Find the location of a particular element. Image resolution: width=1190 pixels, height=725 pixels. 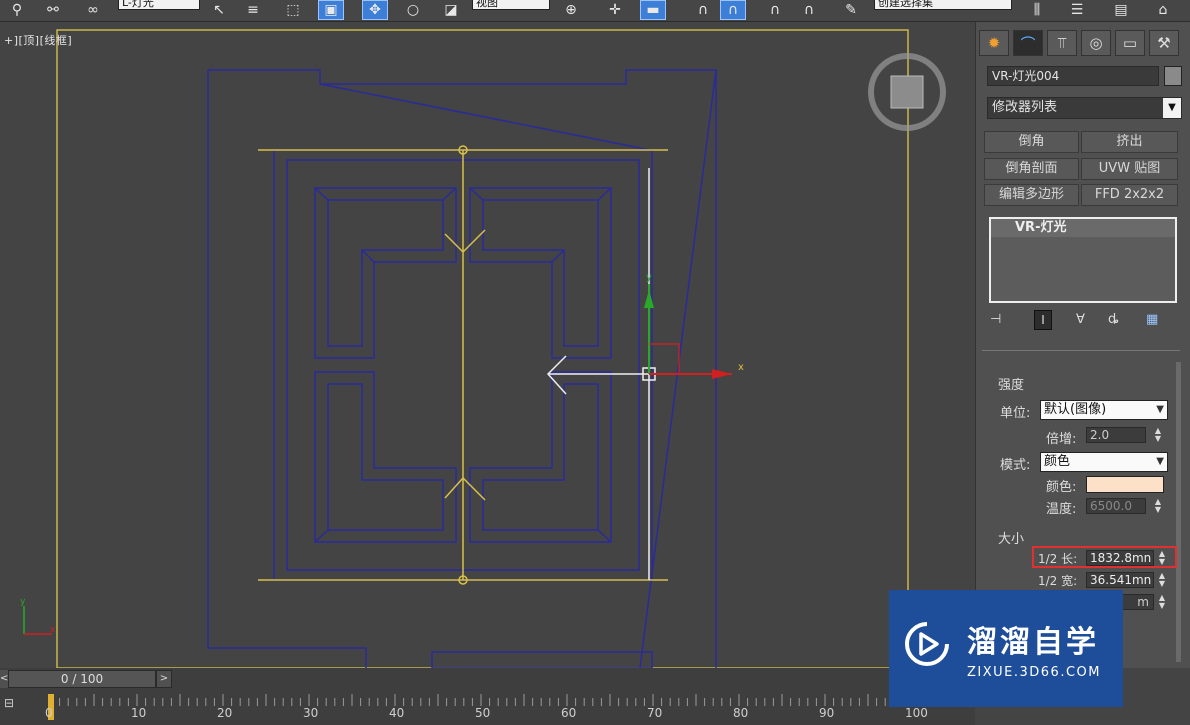

units-value: 默认(图像) is located at coordinates (1075, 409).